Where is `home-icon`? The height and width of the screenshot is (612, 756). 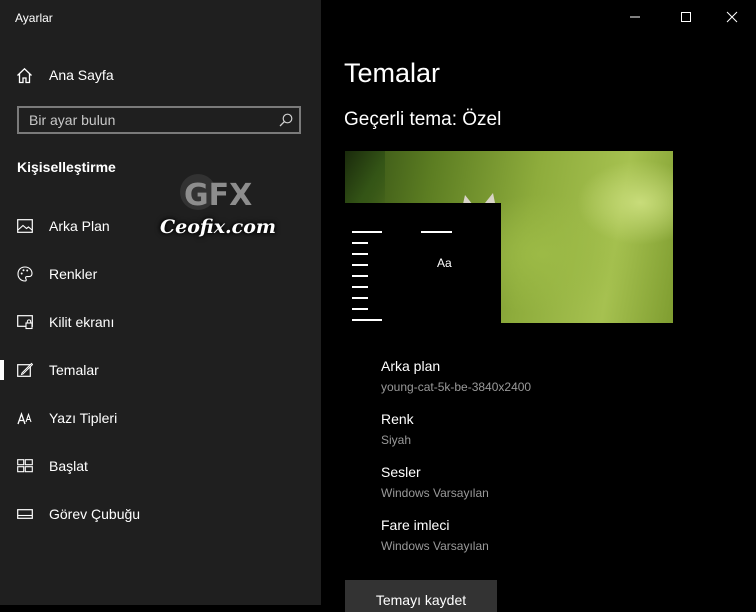
home-icon is located at coordinates (24, 75).